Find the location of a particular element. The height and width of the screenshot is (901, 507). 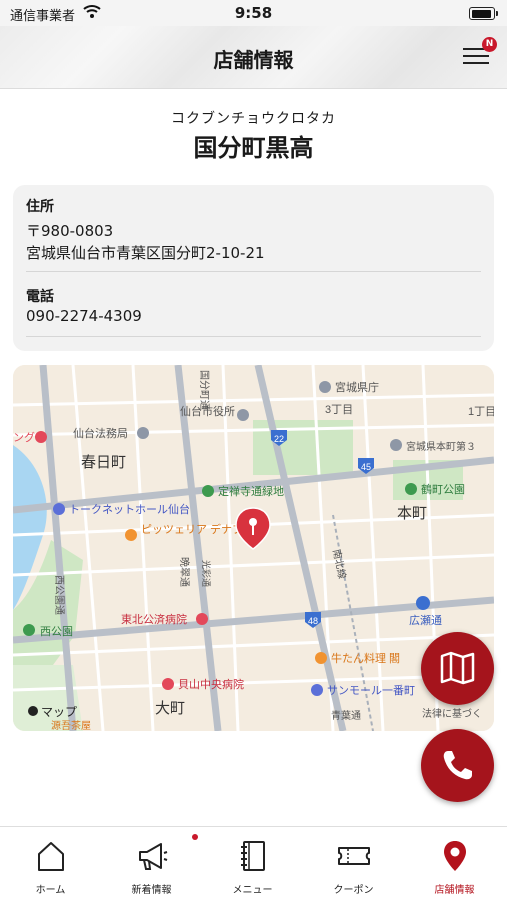

bottom-tab-bar: ホーム 新着情報 メニュー クーポン 店舗情報 is located at coordinates (253, 863).